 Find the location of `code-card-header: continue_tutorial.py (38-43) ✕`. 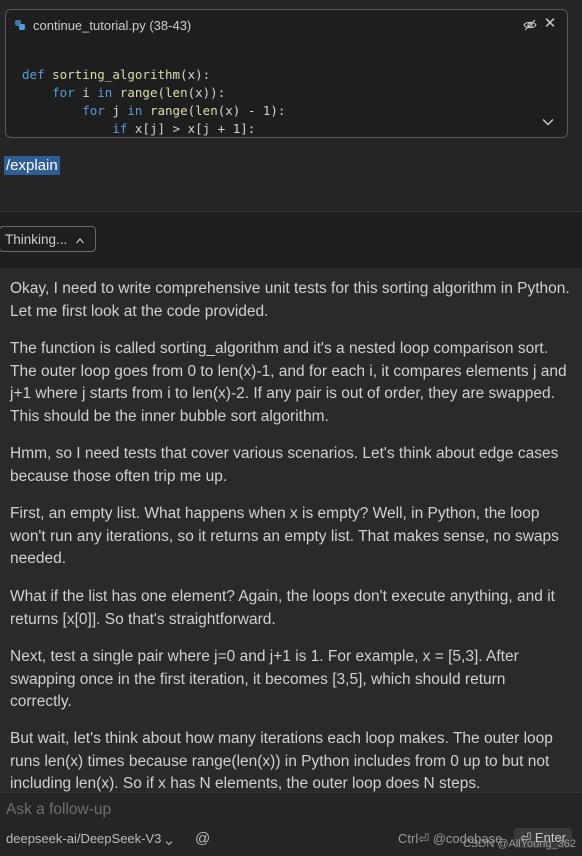

code-card-header: continue_tutorial.py (38-43) ✕ is located at coordinates (286, 25).